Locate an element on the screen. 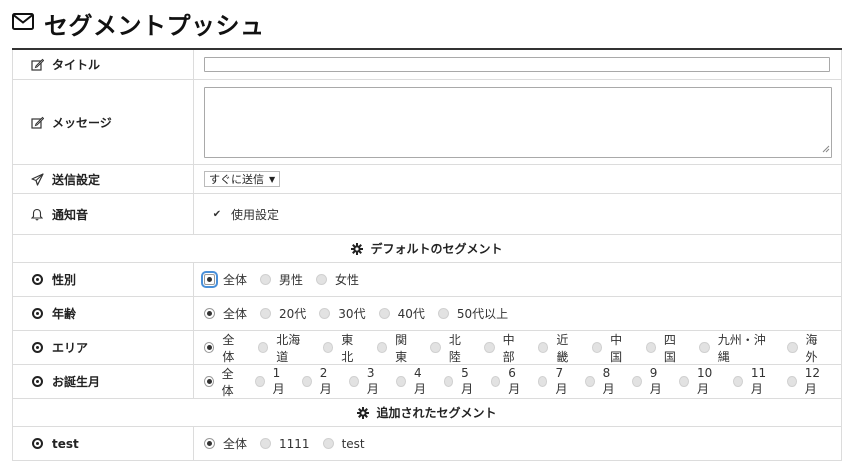 Image resolution: width=850 pixels, height=461 pixels. option-label: 4月 is located at coordinates (420, 381).